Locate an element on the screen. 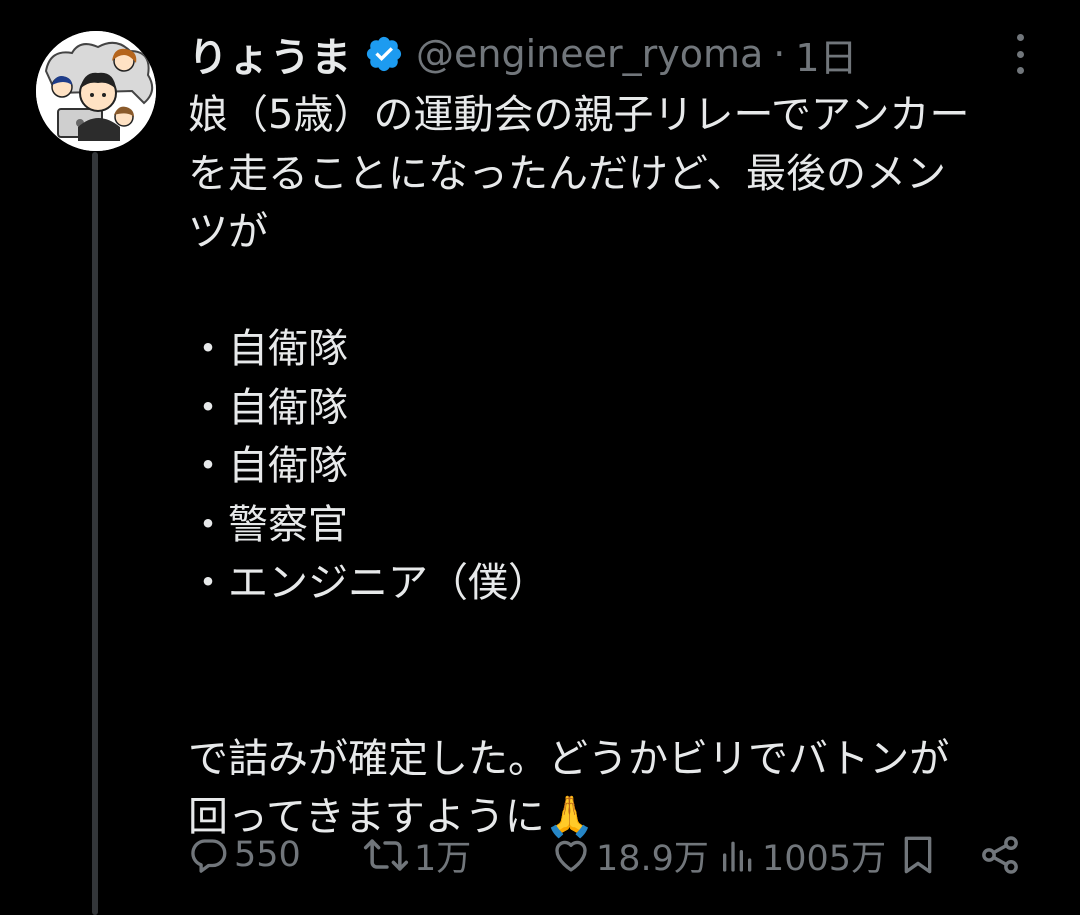 The image size is (1080, 915). repost-button: 1万 is located at coordinates (416, 855).